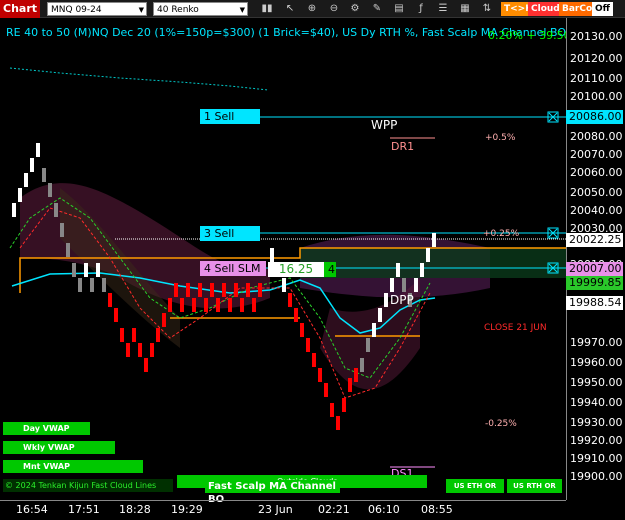  I want to click on price-label: 19930.00, so click(596, 422).